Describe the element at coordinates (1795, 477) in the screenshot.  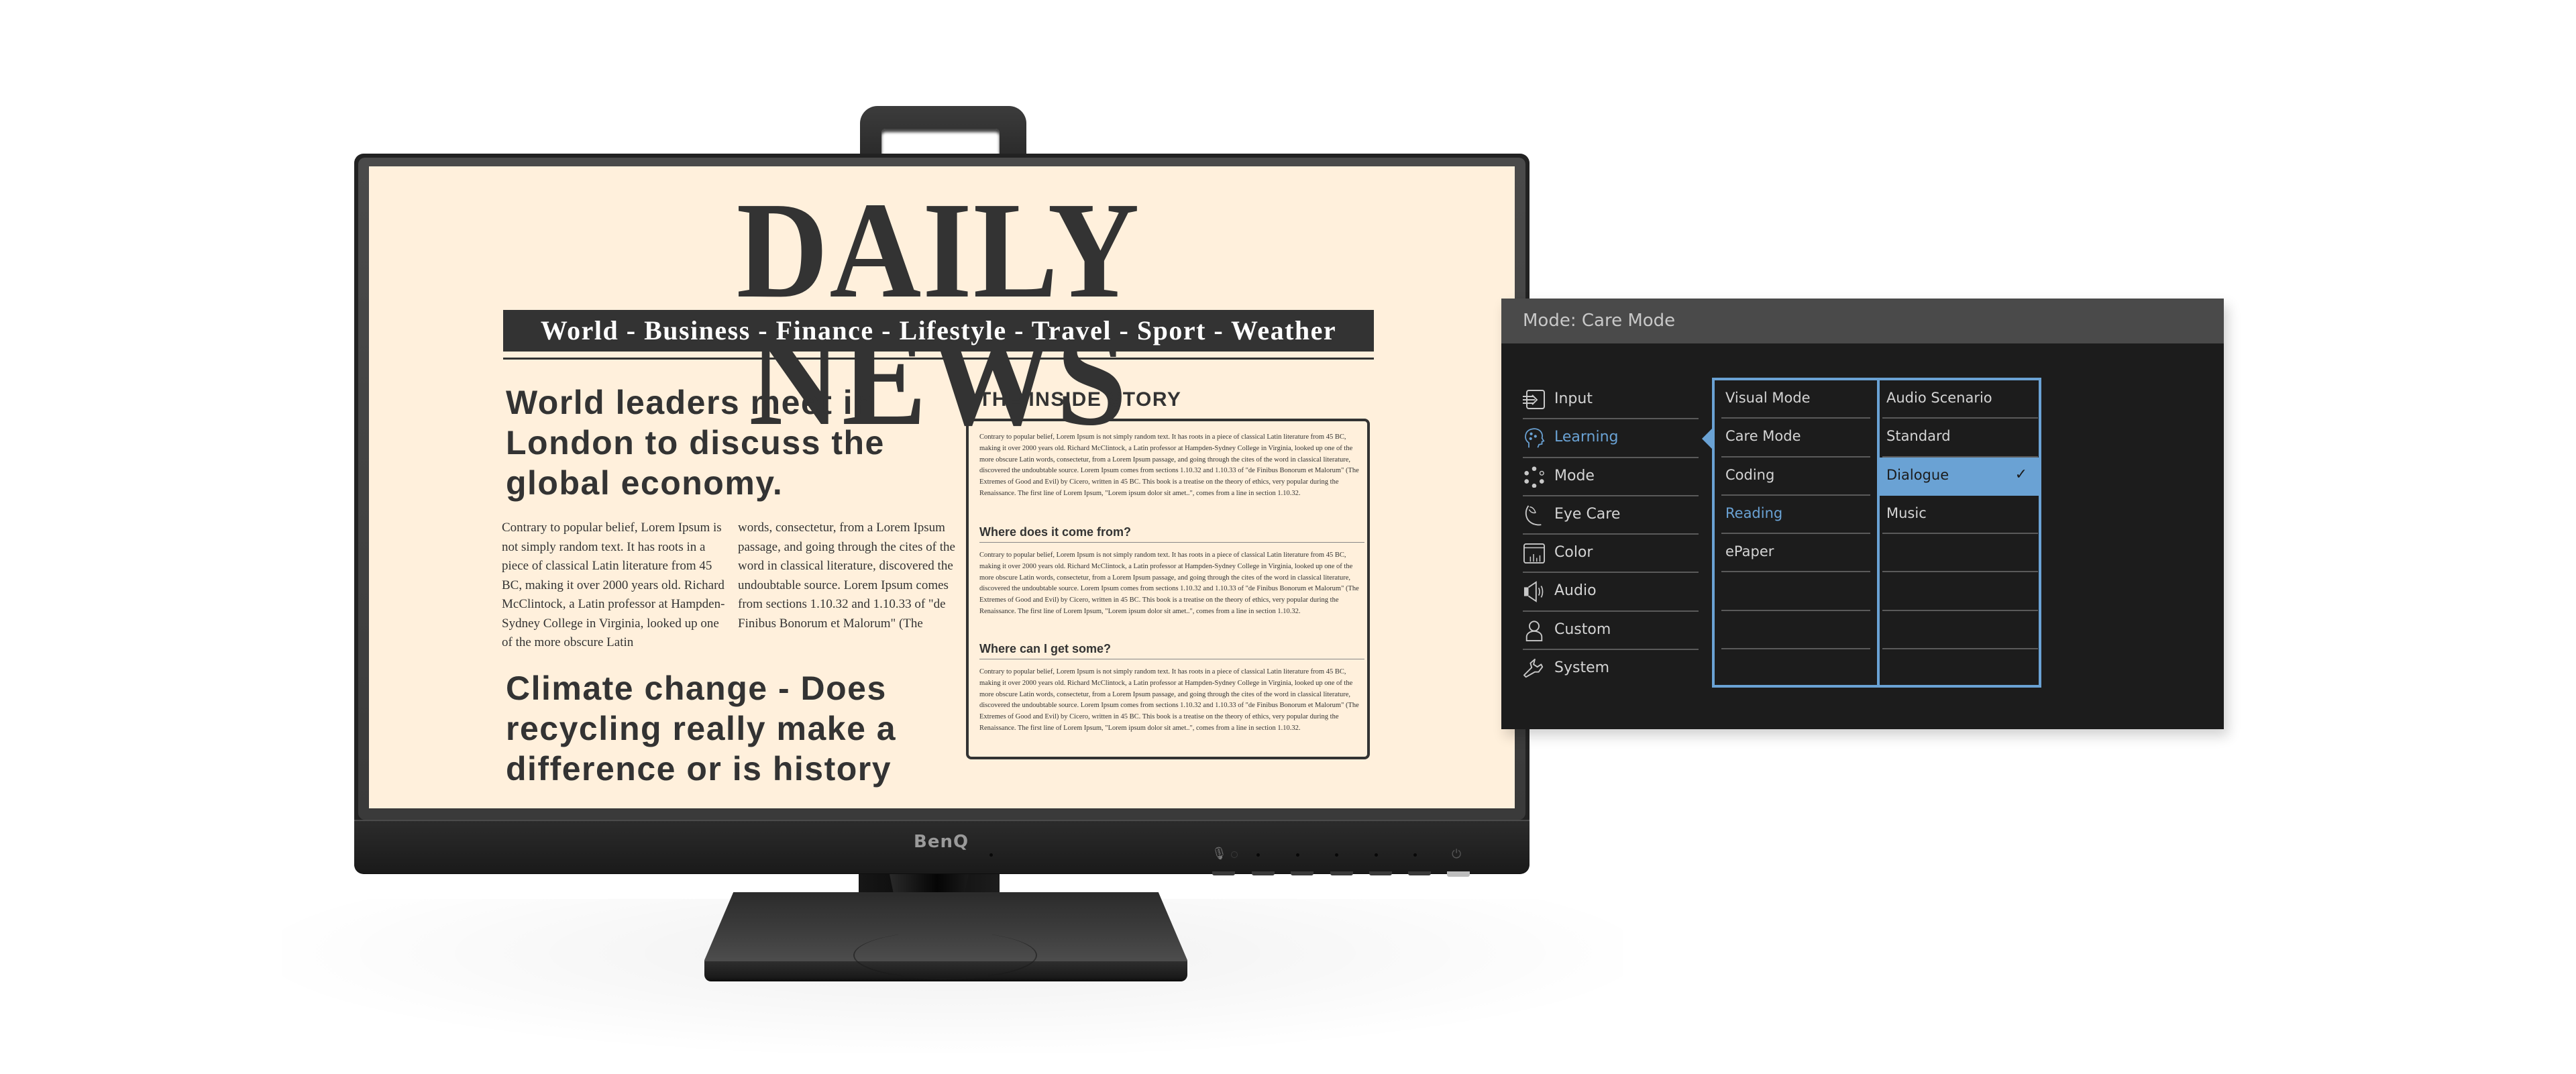
I see `submenu-item-coding: Coding` at that location.